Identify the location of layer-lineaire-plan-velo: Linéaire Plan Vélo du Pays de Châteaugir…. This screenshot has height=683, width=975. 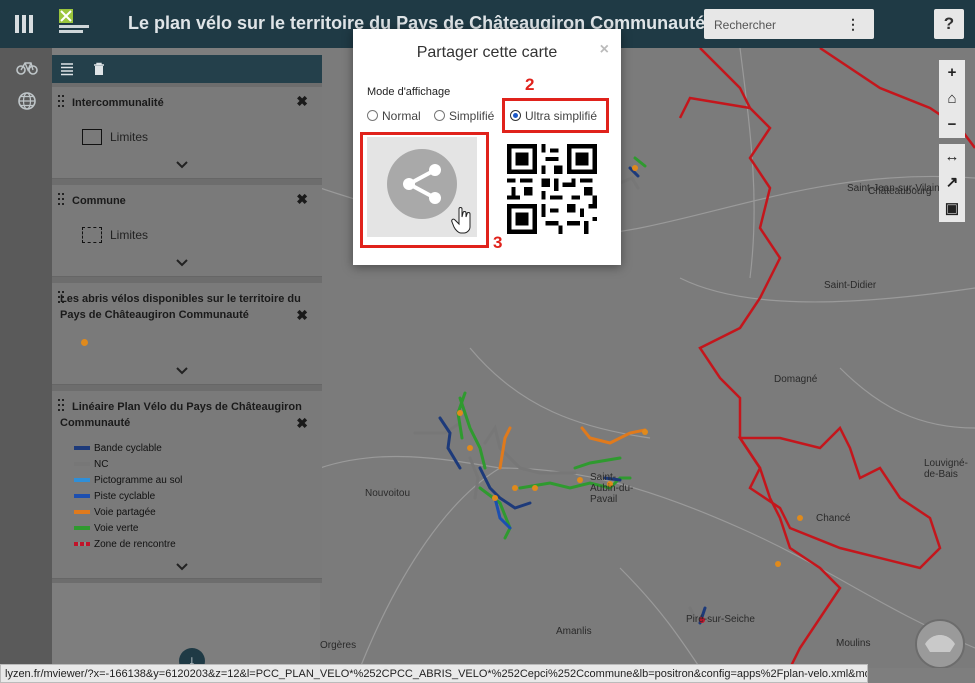
(187, 485).